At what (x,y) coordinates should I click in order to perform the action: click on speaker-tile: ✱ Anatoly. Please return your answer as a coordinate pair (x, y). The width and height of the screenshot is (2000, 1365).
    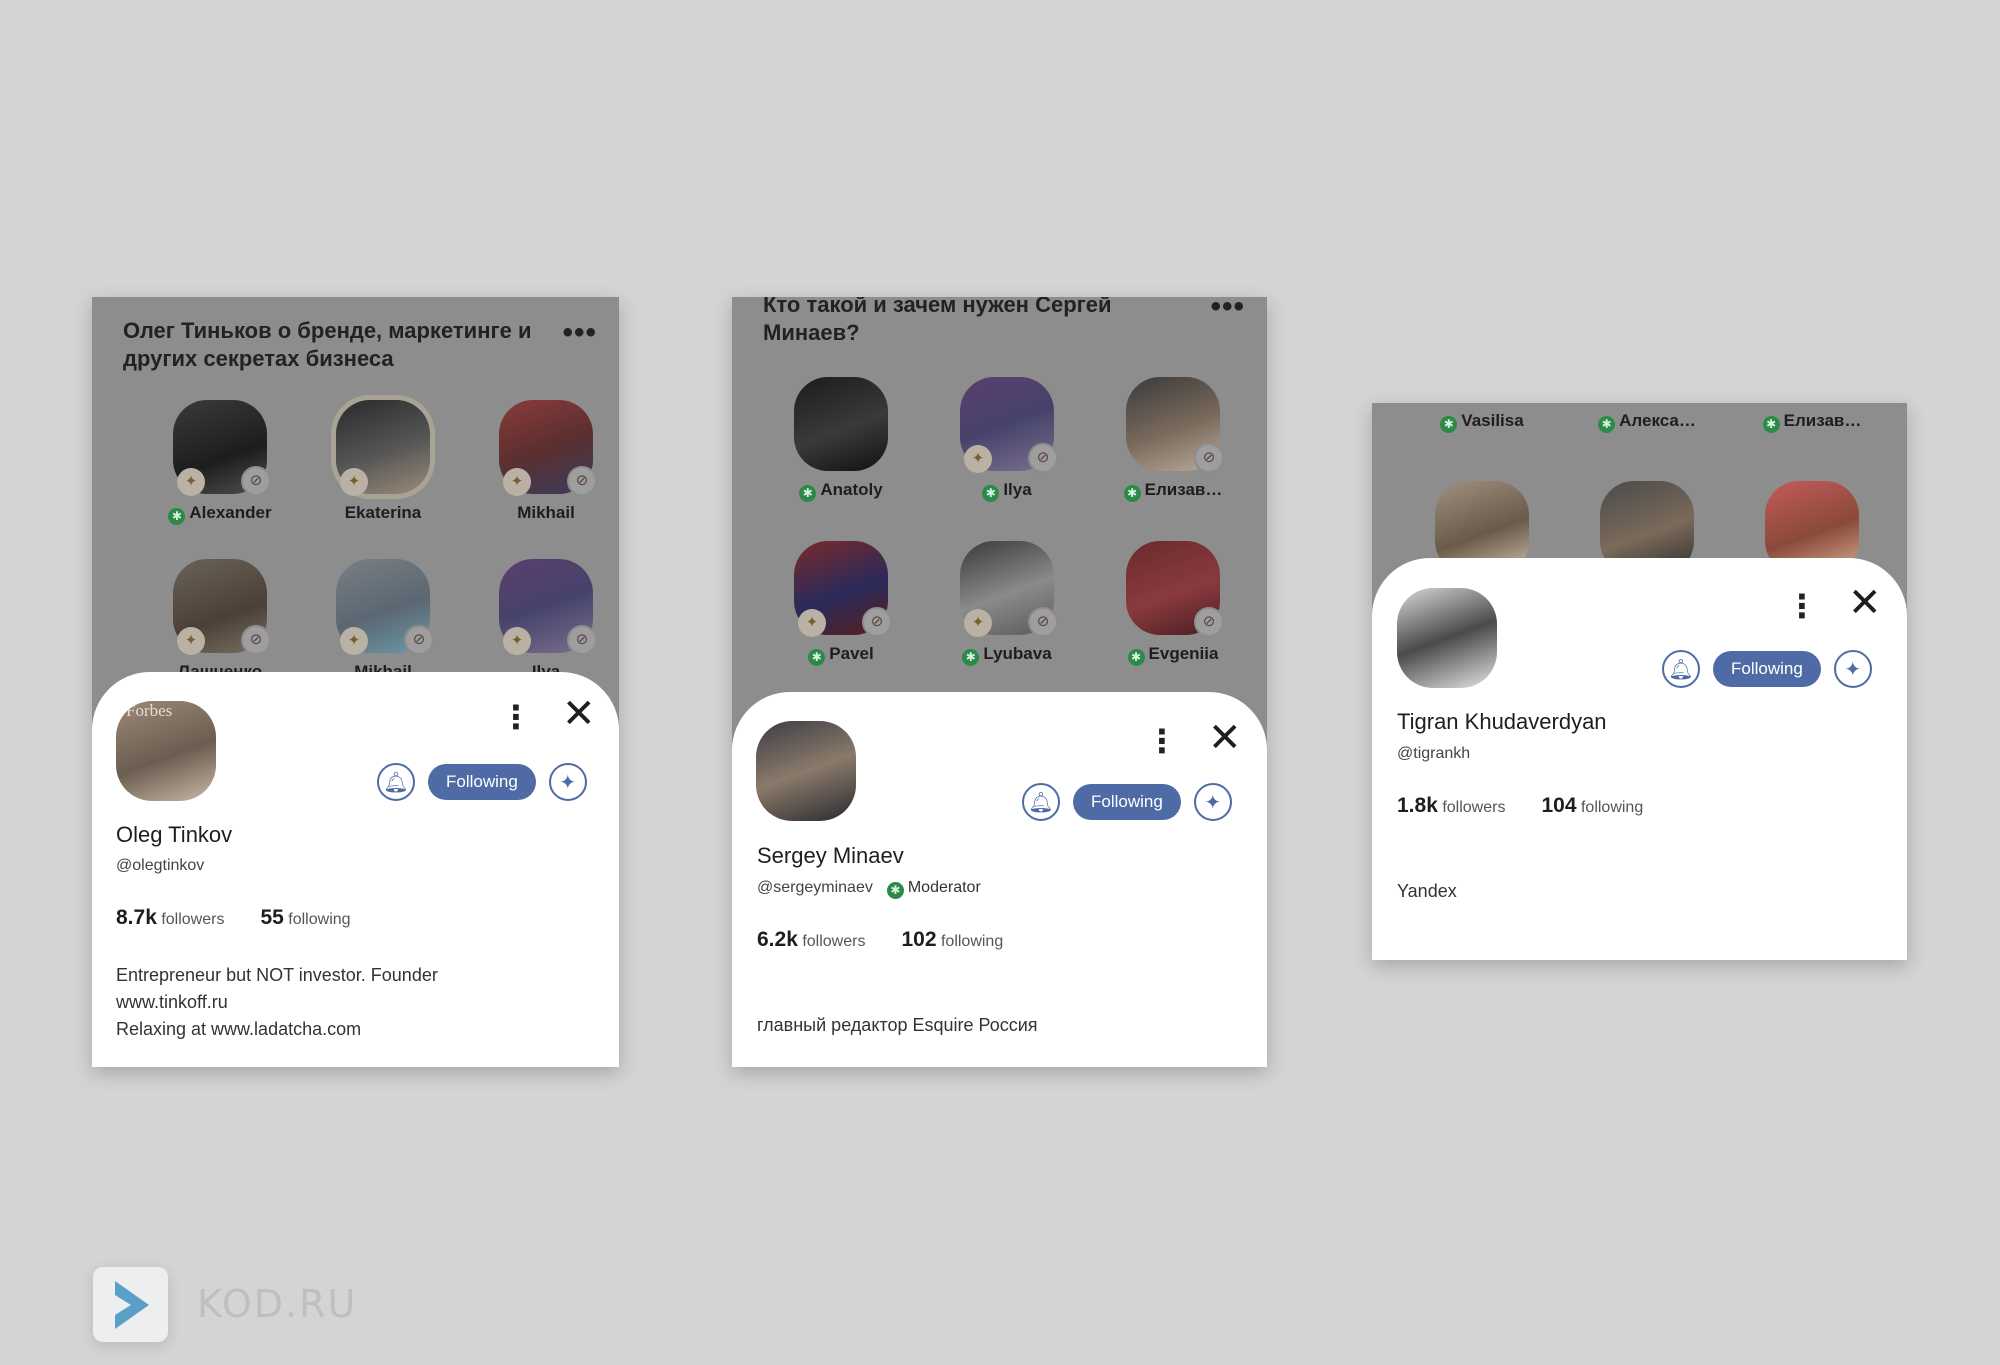
    Looking at the image, I should click on (841, 439).